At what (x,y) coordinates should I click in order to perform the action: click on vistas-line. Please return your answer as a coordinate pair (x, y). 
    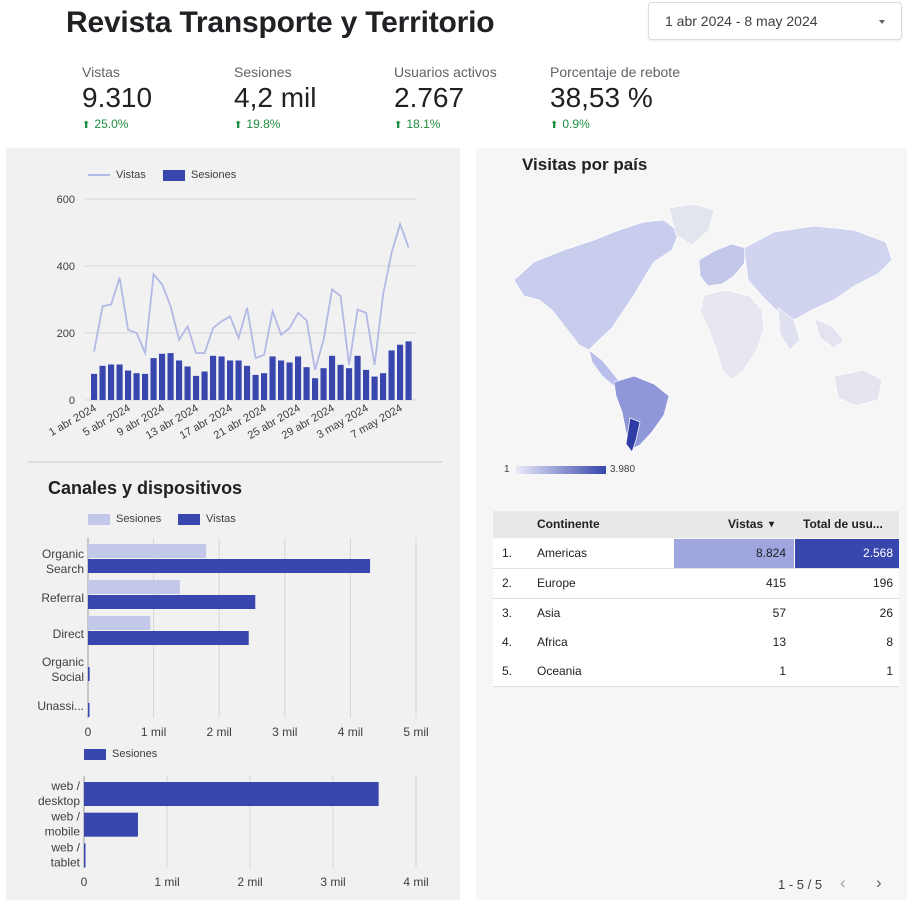
    Looking at the image, I should click on (251, 296).